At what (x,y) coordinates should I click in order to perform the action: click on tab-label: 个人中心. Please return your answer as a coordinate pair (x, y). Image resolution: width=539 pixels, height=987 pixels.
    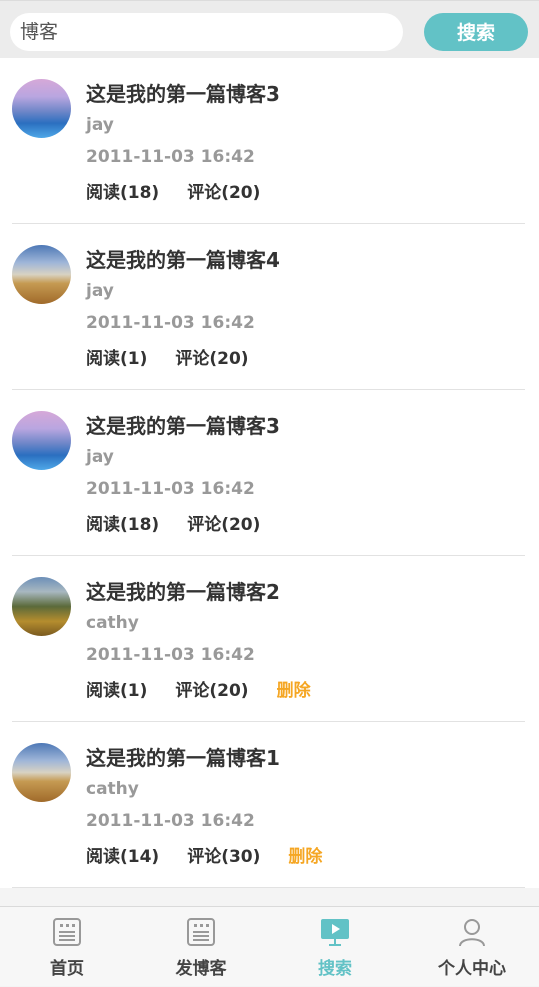
    Looking at the image, I should click on (472, 969).